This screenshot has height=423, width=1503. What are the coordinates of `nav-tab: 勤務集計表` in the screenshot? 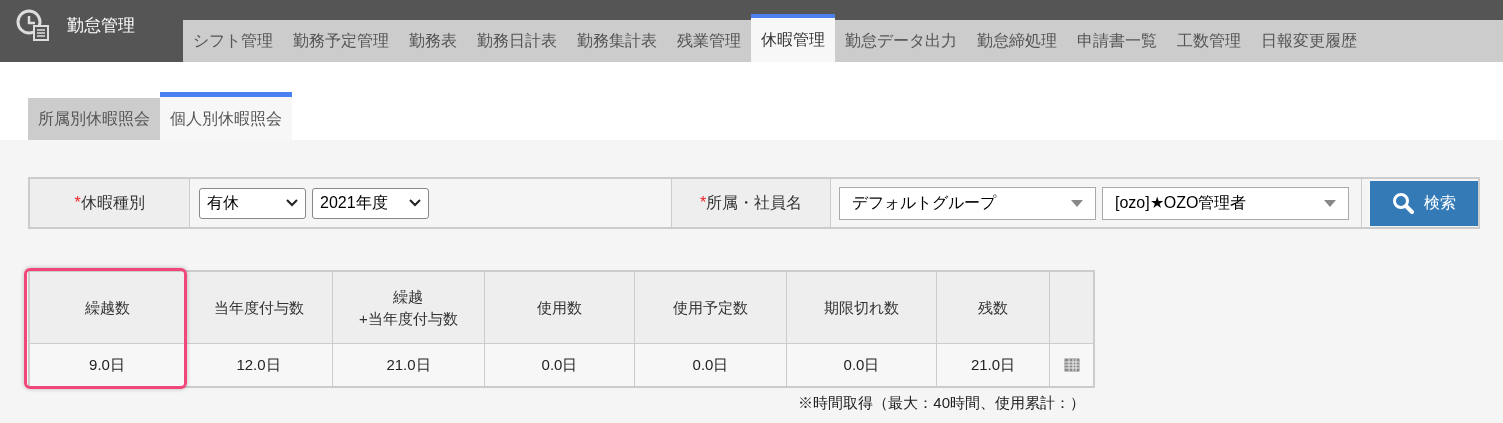 It's located at (617, 41).